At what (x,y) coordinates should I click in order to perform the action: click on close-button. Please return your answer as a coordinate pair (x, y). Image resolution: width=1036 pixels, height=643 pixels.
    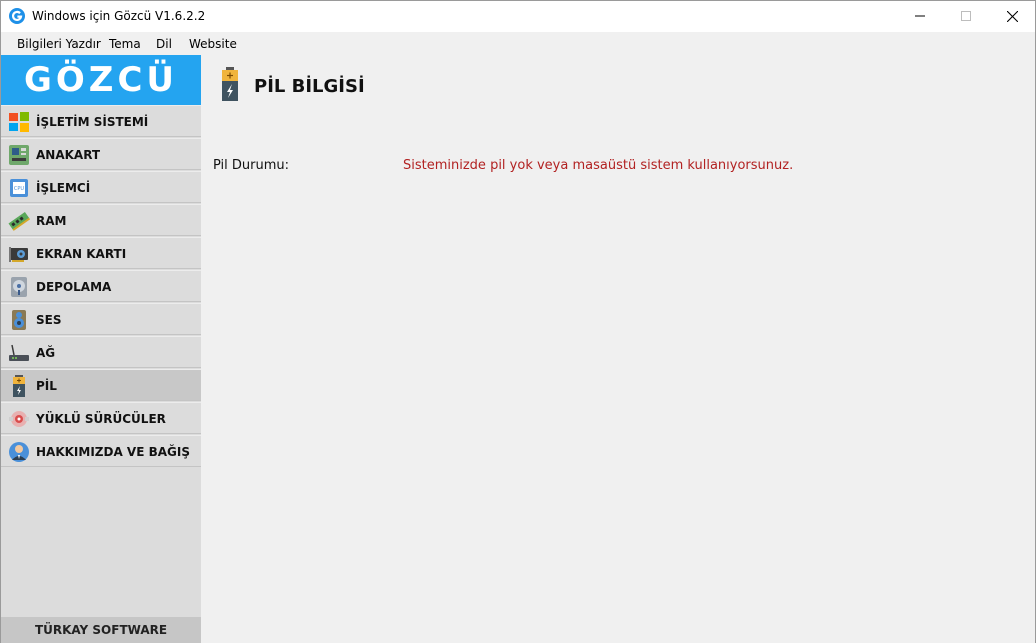
    Looking at the image, I should click on (1012, 16).